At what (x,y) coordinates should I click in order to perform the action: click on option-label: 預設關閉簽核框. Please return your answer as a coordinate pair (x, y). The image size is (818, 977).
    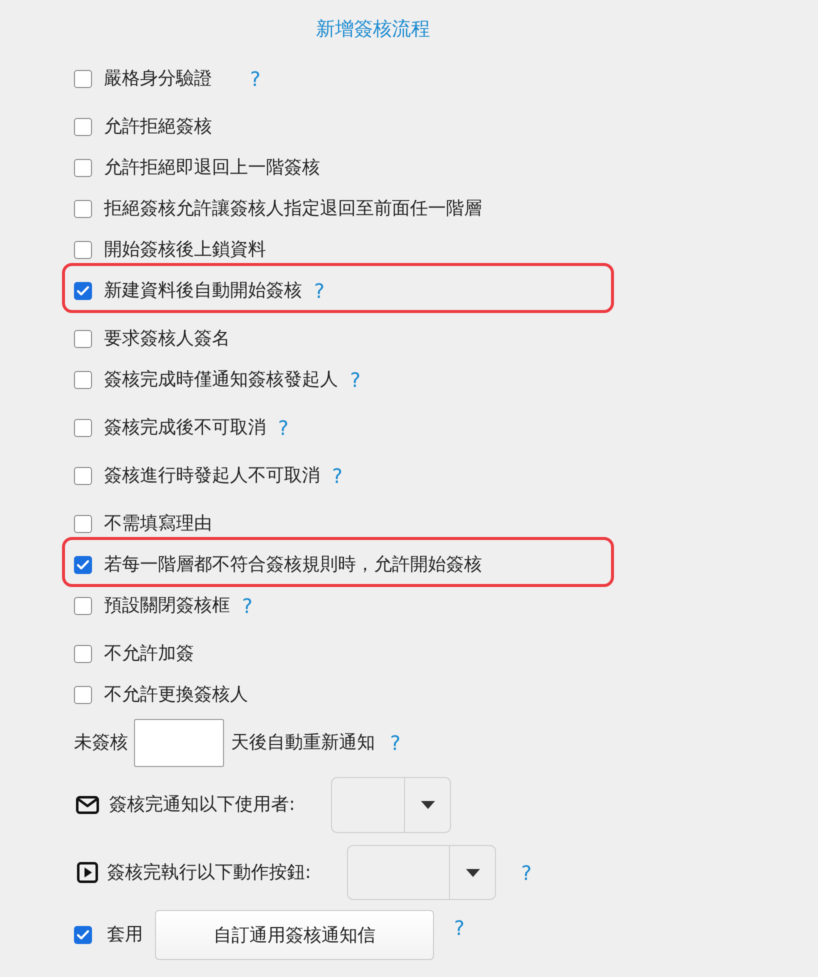
    Looking at the image, I should click on (167, 605).